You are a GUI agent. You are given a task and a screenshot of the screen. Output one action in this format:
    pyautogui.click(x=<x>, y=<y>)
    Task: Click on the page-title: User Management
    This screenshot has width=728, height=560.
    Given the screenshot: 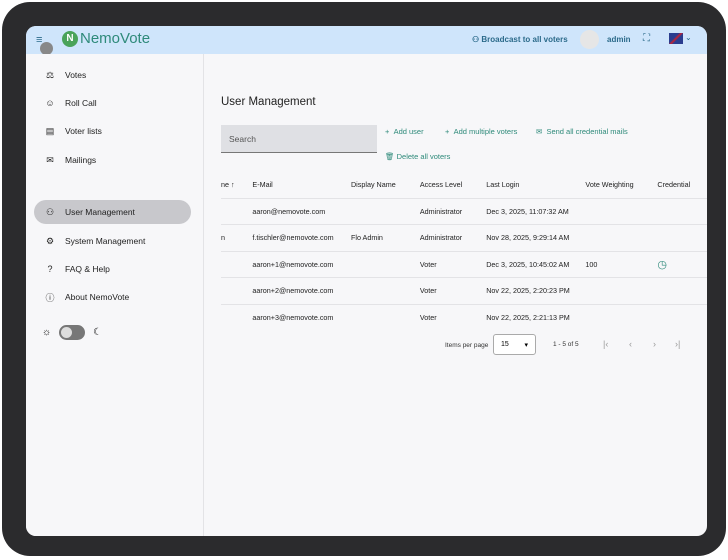 What is the action you would take?
    pyautogui.click(x=268, y=102)
    